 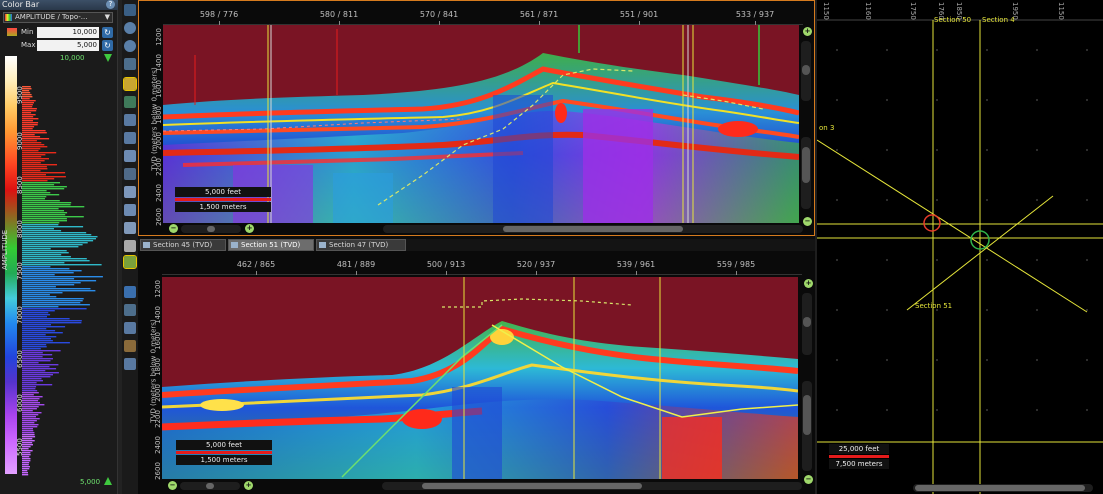 I want to click on map-section-4-label: Section 4, so click(x=998, y=20).